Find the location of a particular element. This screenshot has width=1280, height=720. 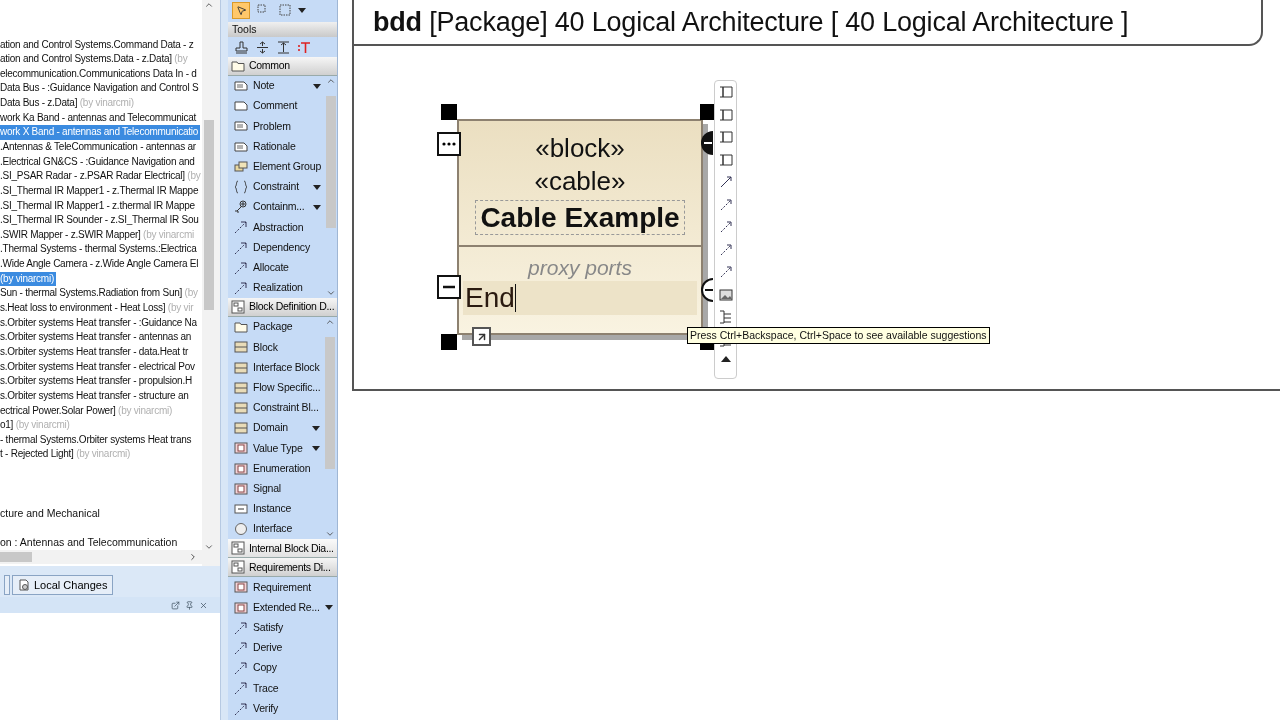

tooltip: Press Ctrl+Backspace, Ctrl+Space to see available suggestions is located at coordinates (838, 335).